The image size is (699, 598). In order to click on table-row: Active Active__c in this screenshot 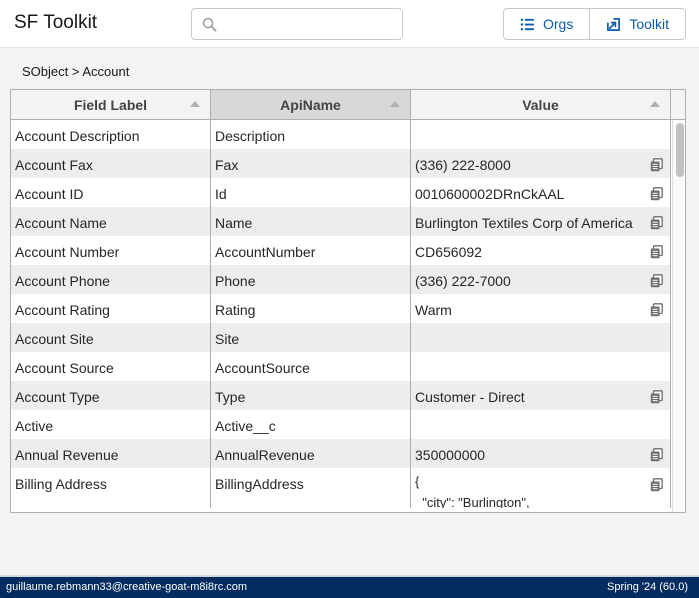, I will do `click(341, 424)`.